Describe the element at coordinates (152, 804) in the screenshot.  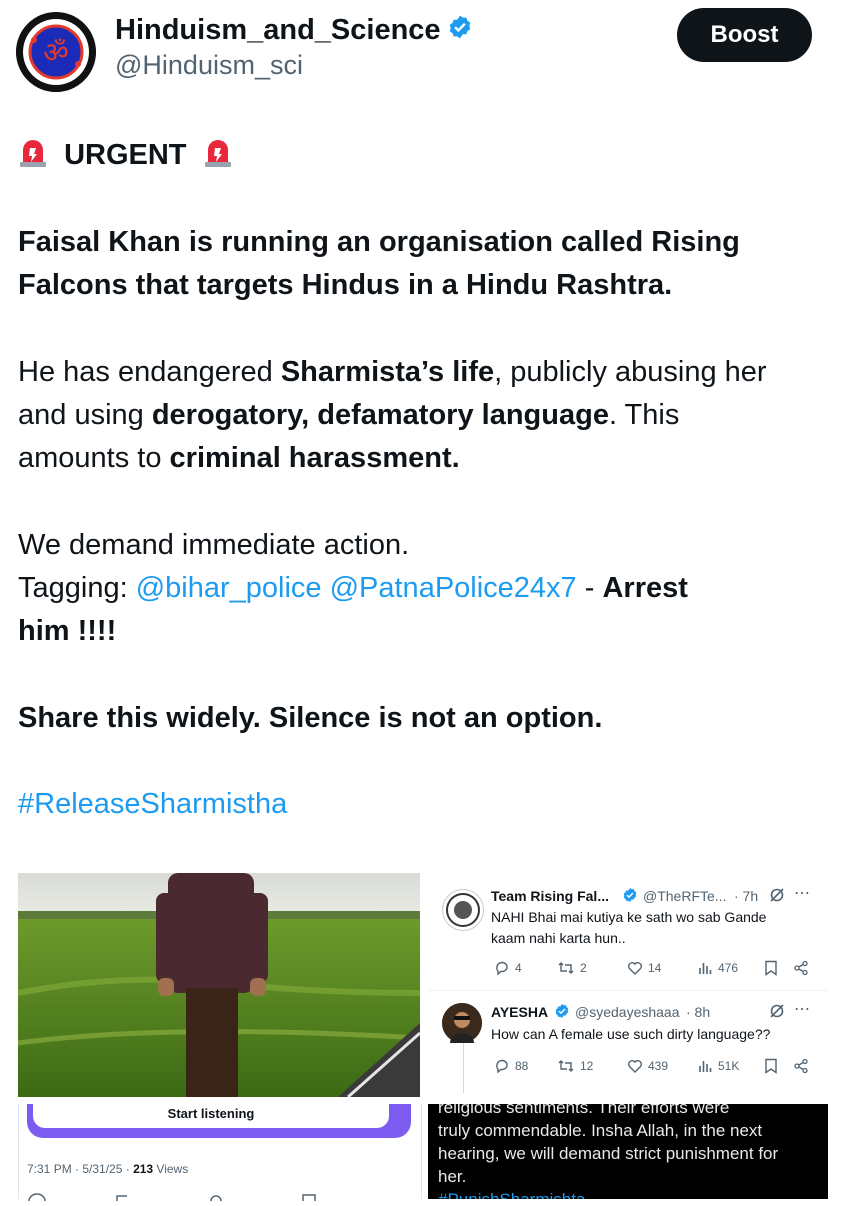
I see `hashtag-link: #ReleaseSharmistha` at that location.